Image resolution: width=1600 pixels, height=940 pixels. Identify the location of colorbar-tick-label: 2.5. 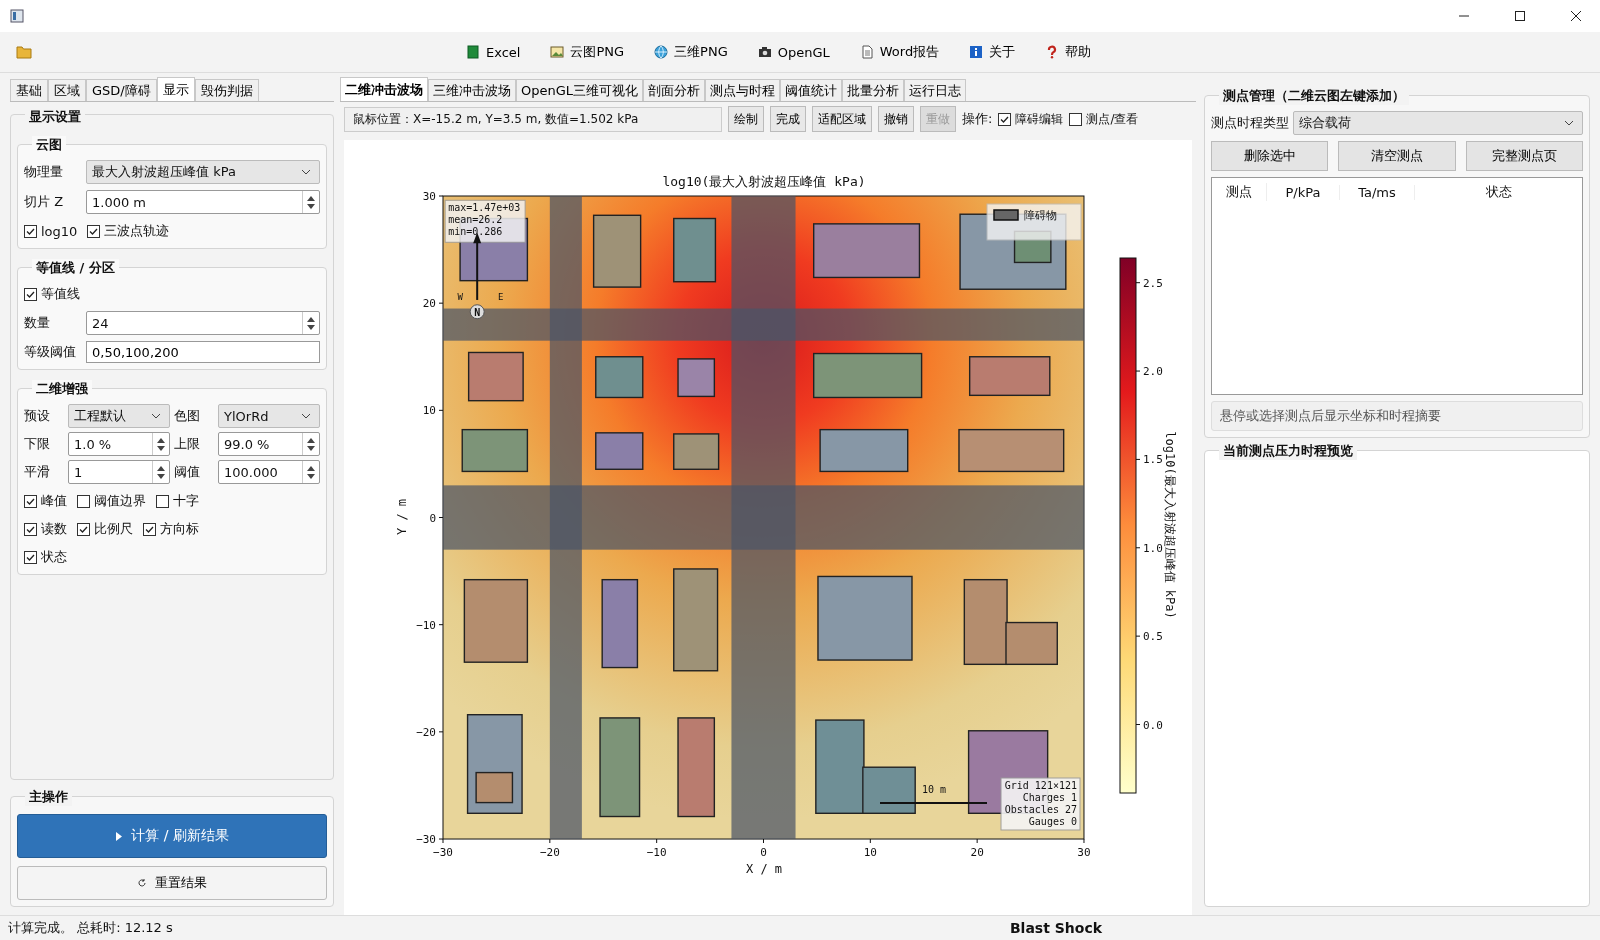
(1153, 283).